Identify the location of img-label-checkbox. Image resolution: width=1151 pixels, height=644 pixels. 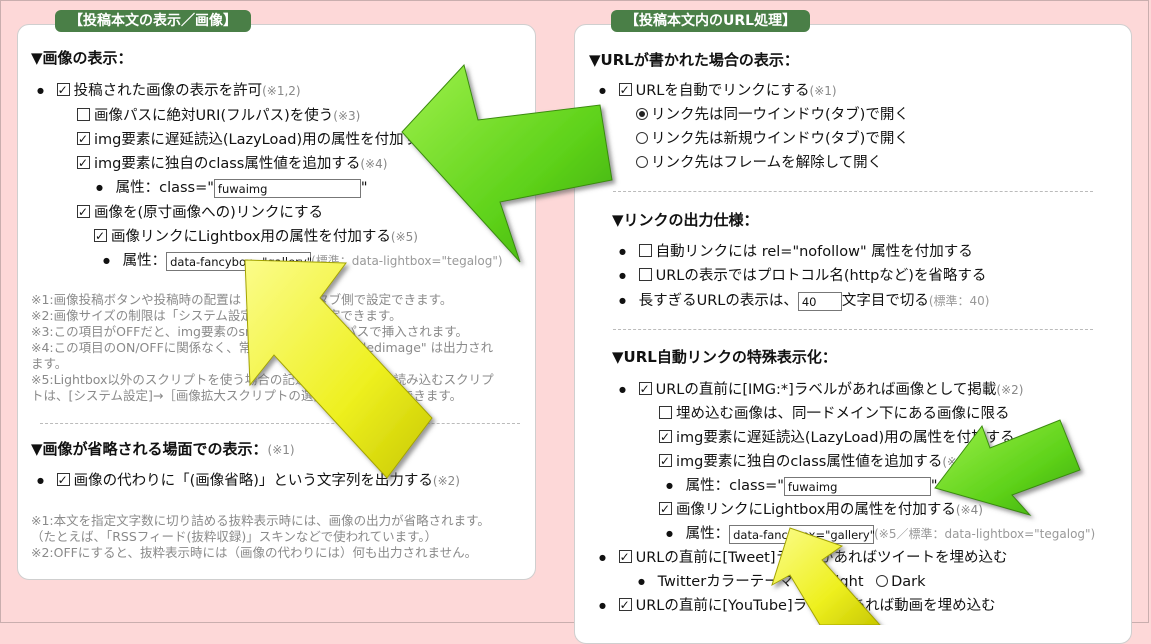
(645, 389).